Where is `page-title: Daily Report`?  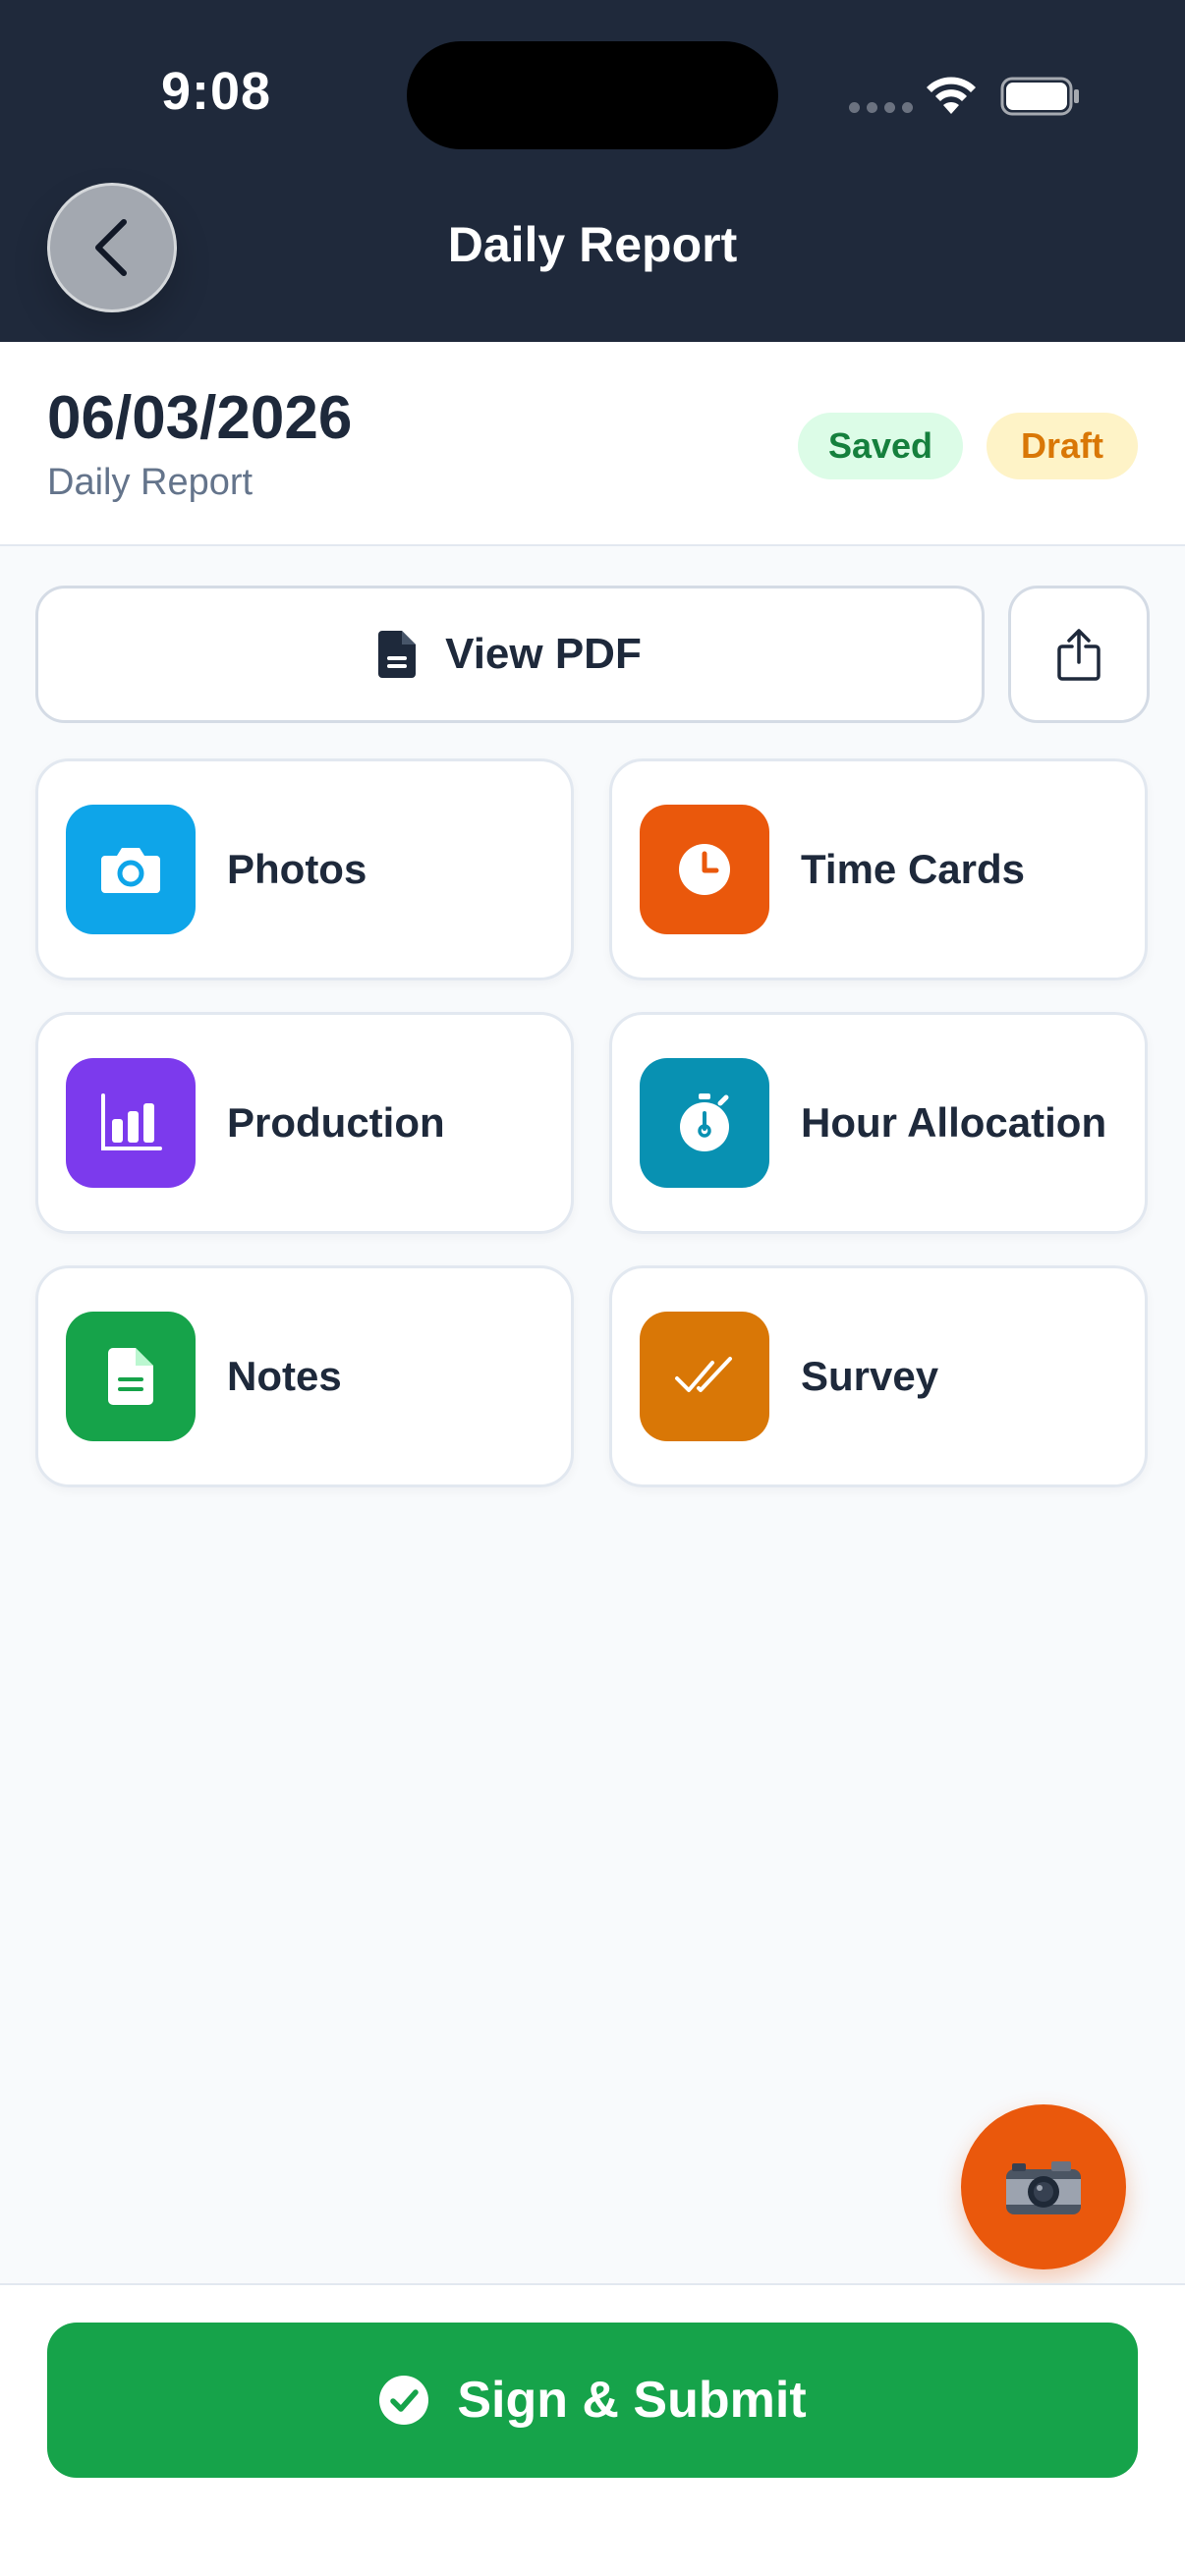 page-title: Daily Report is located at coordinates (592, 244).